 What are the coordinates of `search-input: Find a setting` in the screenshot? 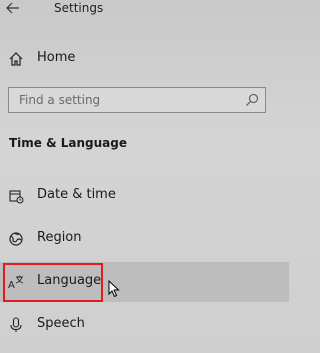 It's located at (137, 100).